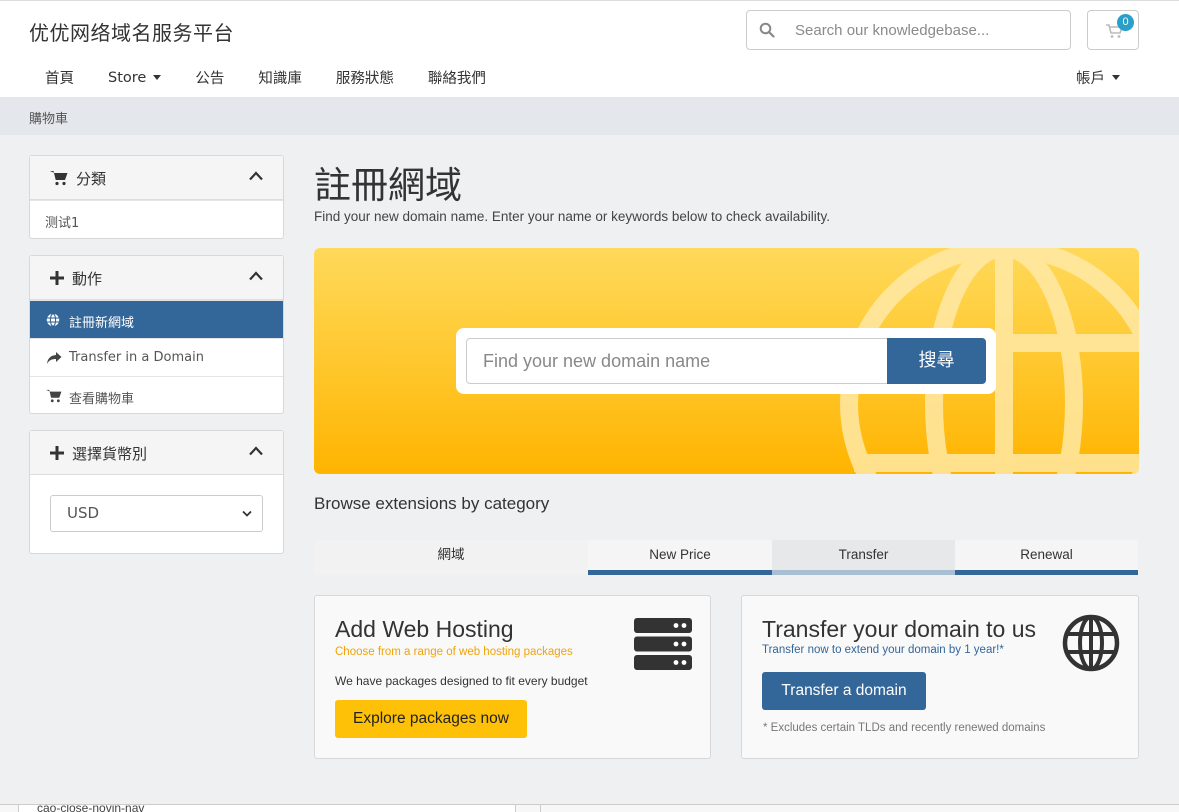 This screenshot has height=812, width=1179. What do you see at coordinates (83, 513) in the screenshot?
I see `currency-selected-value: USD` at bounding box center [83, 513].